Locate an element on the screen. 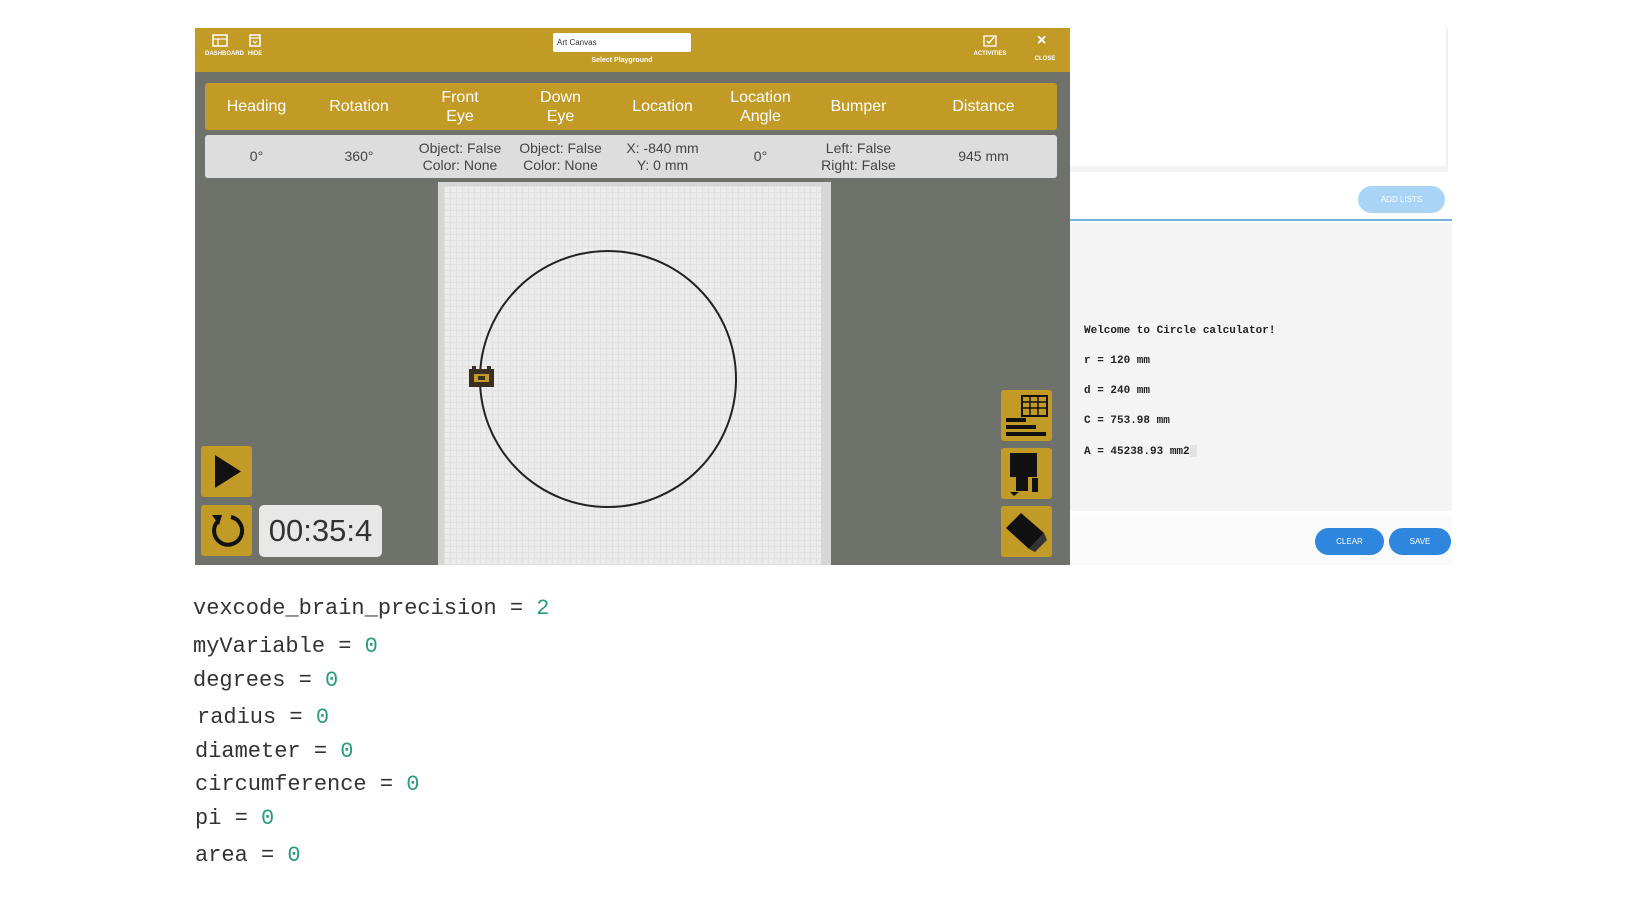  dashboard-value-text: Left: False Right: False is located at coordinates (858, 157).